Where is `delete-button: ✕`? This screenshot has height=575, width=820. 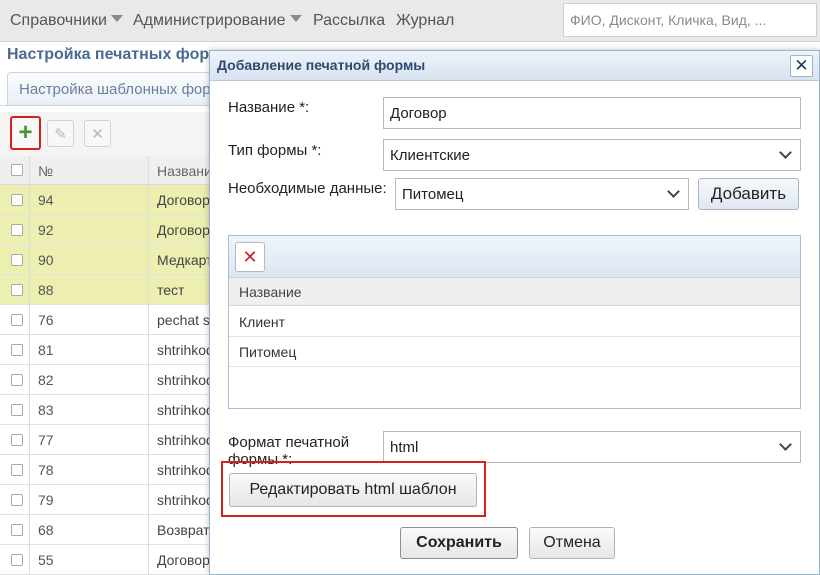
delete-button: ✕ is located at coordinates (97, 133).